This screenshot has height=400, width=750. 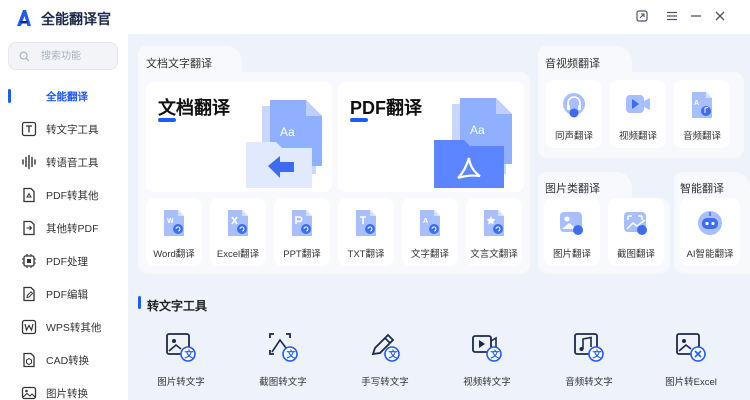 What do you see at coordinates (67, 262) in the screenshot?
I see `sidebar-item-label: PDF处理` at bounding box center [67, 262].